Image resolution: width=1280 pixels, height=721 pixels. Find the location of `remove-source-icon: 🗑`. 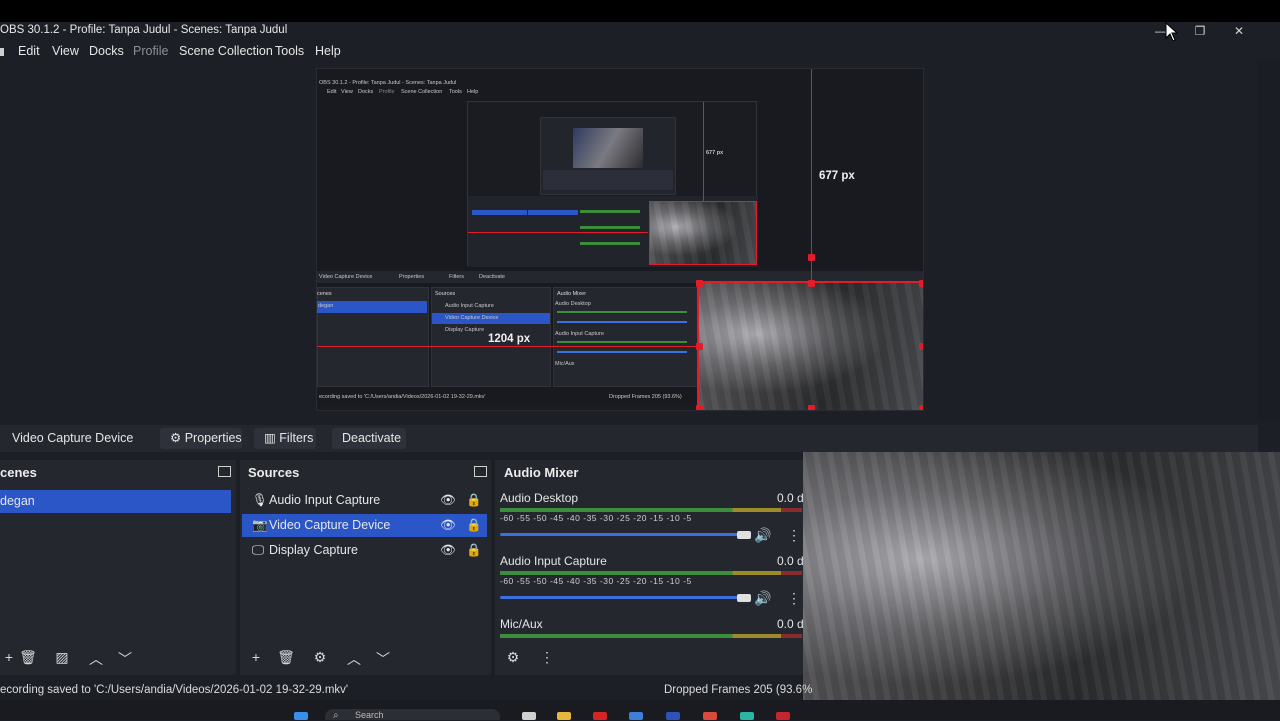

remove-source-icon: 🗑 is located at coordinates (286, 657).